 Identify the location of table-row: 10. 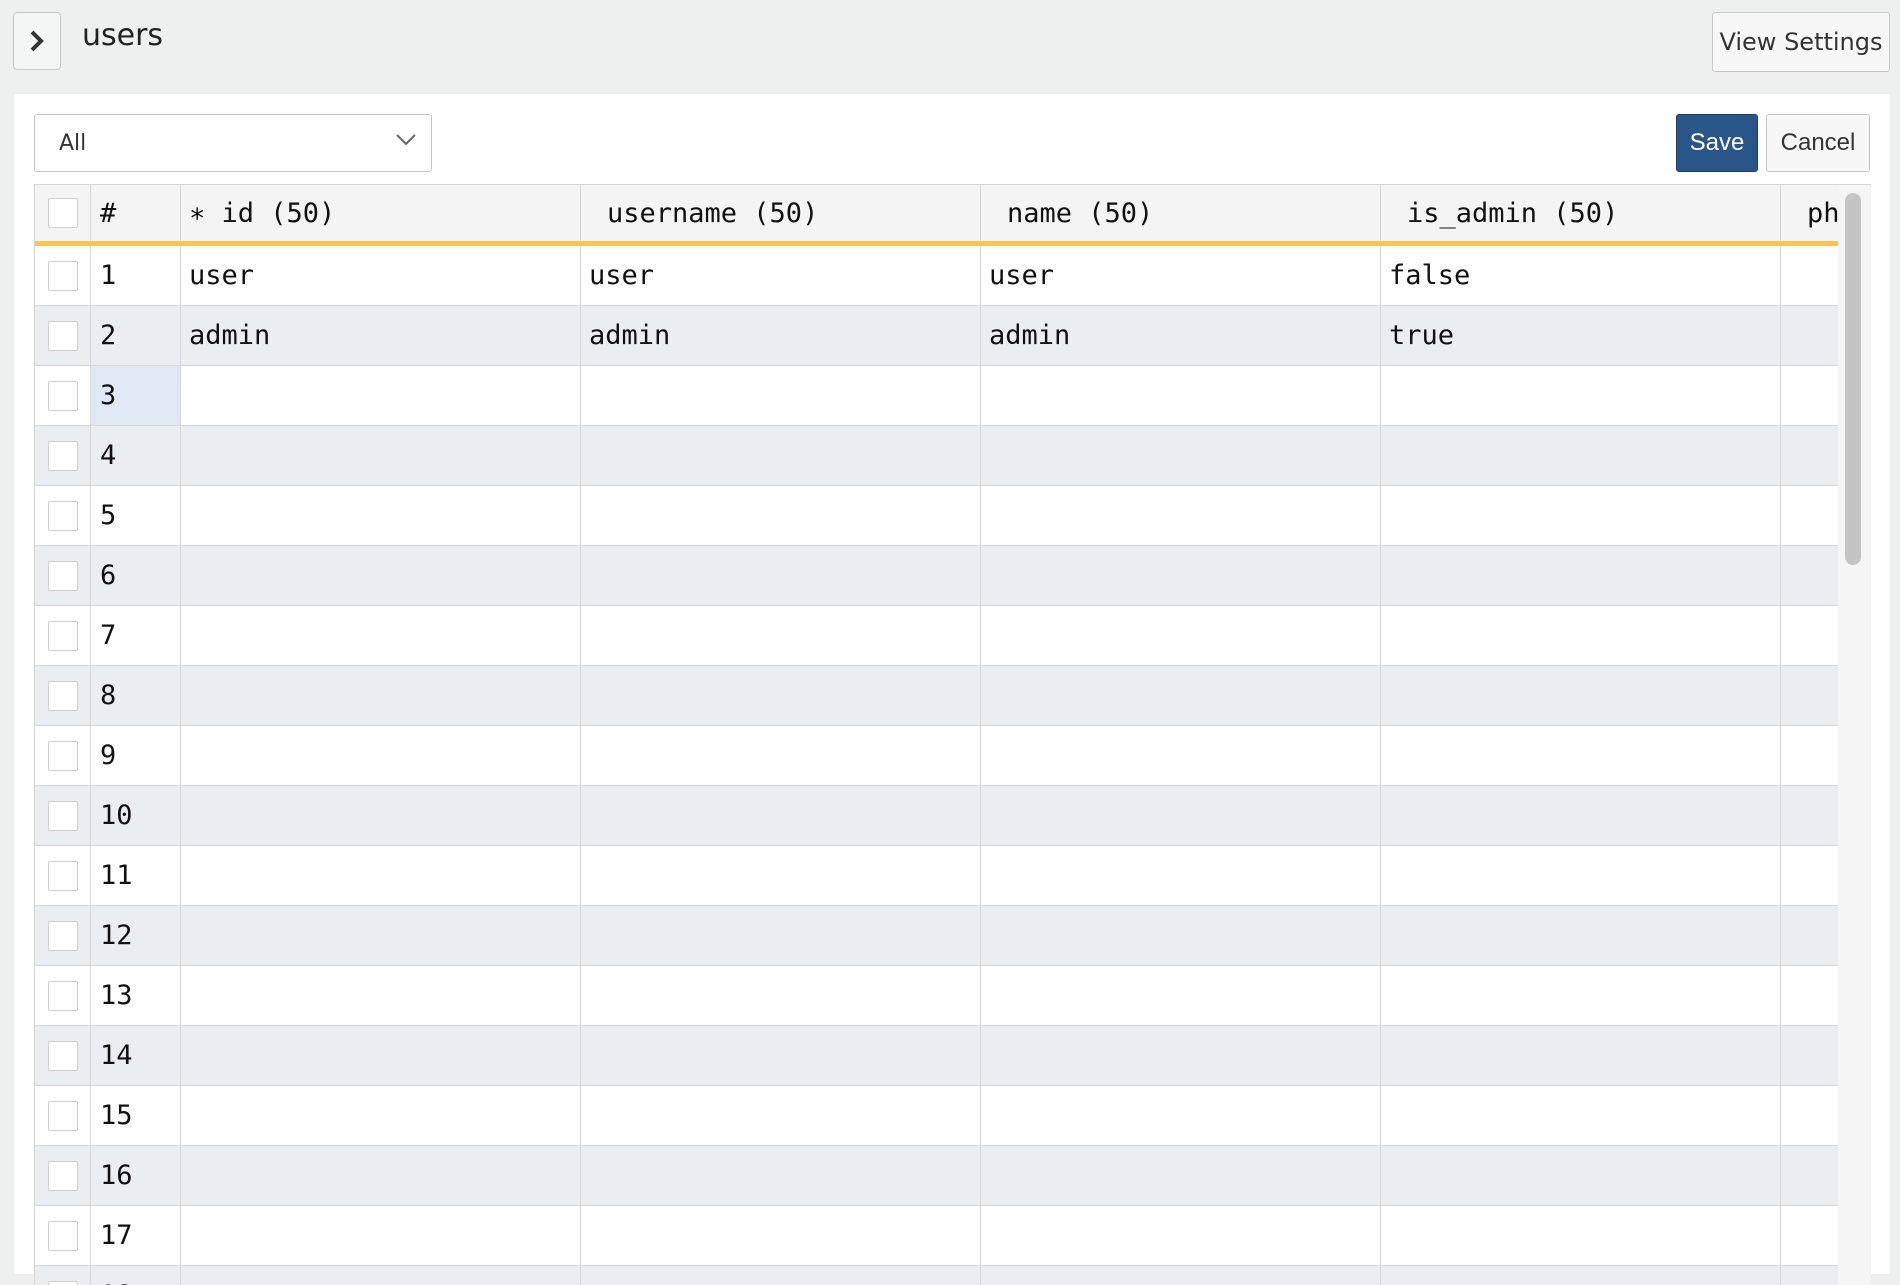
(936, 816).